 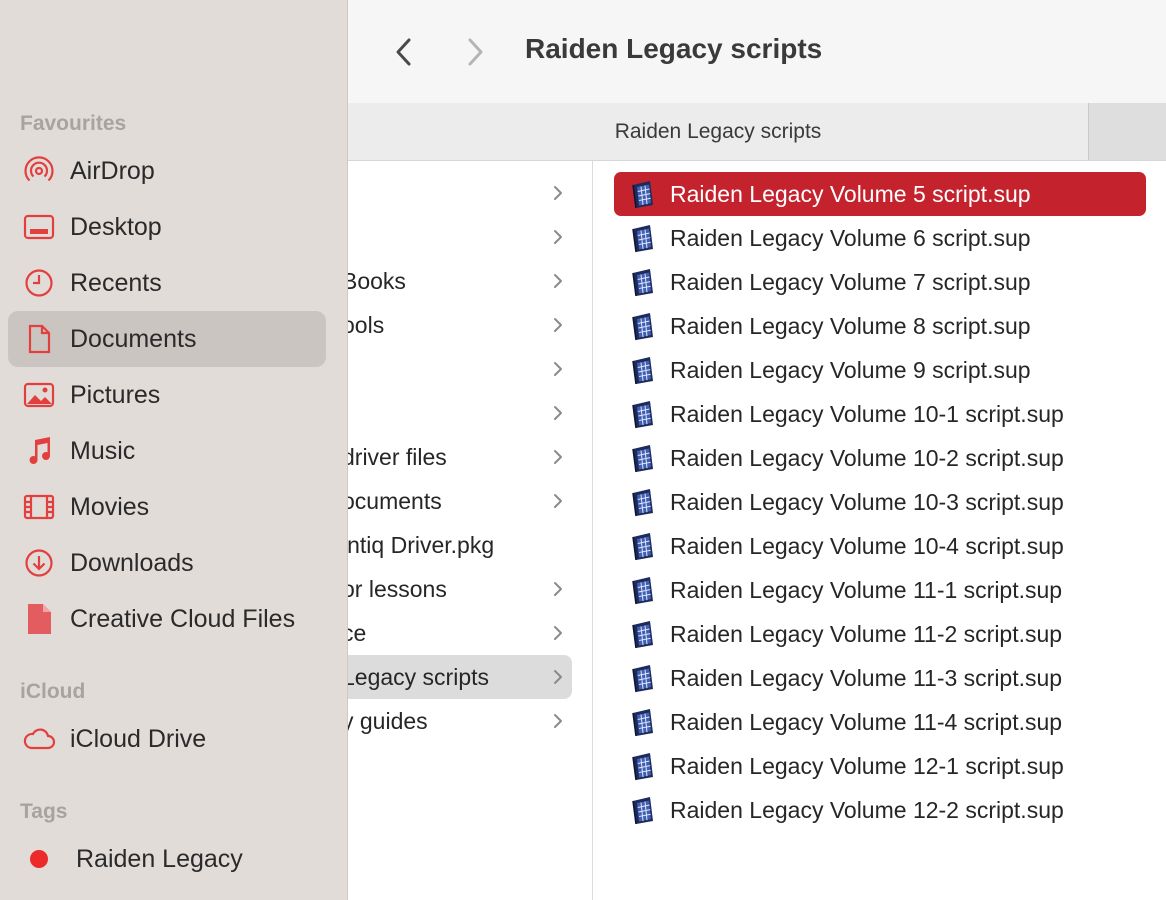 I want to click on clock-icon, so click(x=39, y=283).